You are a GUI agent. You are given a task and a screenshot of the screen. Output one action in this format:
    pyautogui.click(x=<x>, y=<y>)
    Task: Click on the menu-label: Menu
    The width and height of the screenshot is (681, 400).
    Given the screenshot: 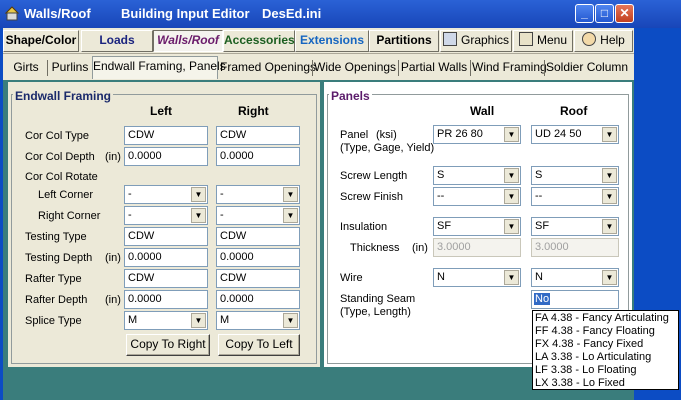 What is the action you would take?
    pyautogui.click(x=552, y=40)
    